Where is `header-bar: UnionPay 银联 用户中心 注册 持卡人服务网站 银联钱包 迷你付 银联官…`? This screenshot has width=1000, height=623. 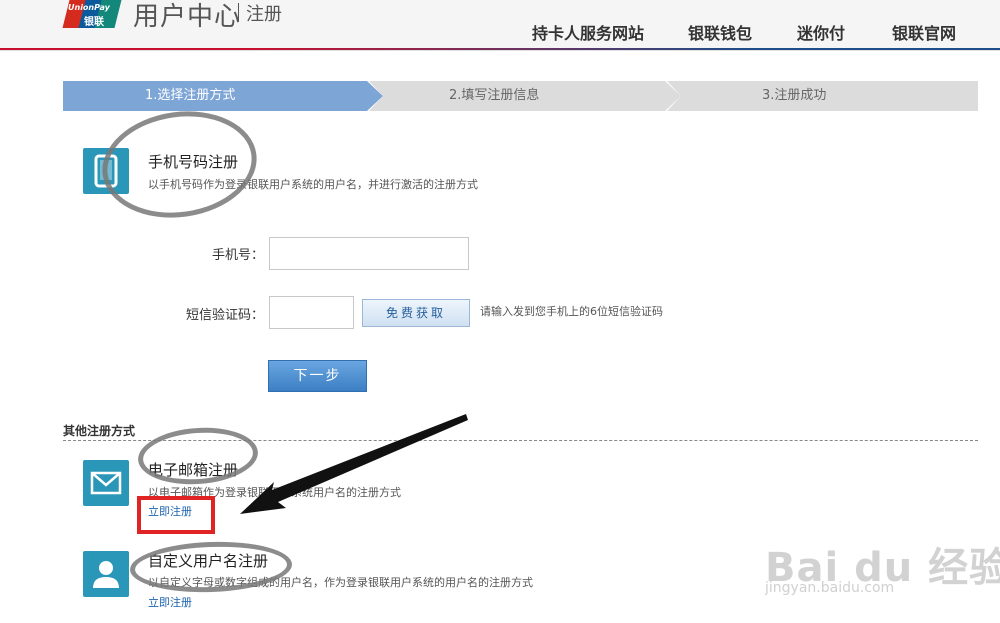
header-bar: UnionPay 银联 用户中心 注册 持卡人服务网站 银联钱包 迷你付 银联官… is located at coordinates (500, 25).